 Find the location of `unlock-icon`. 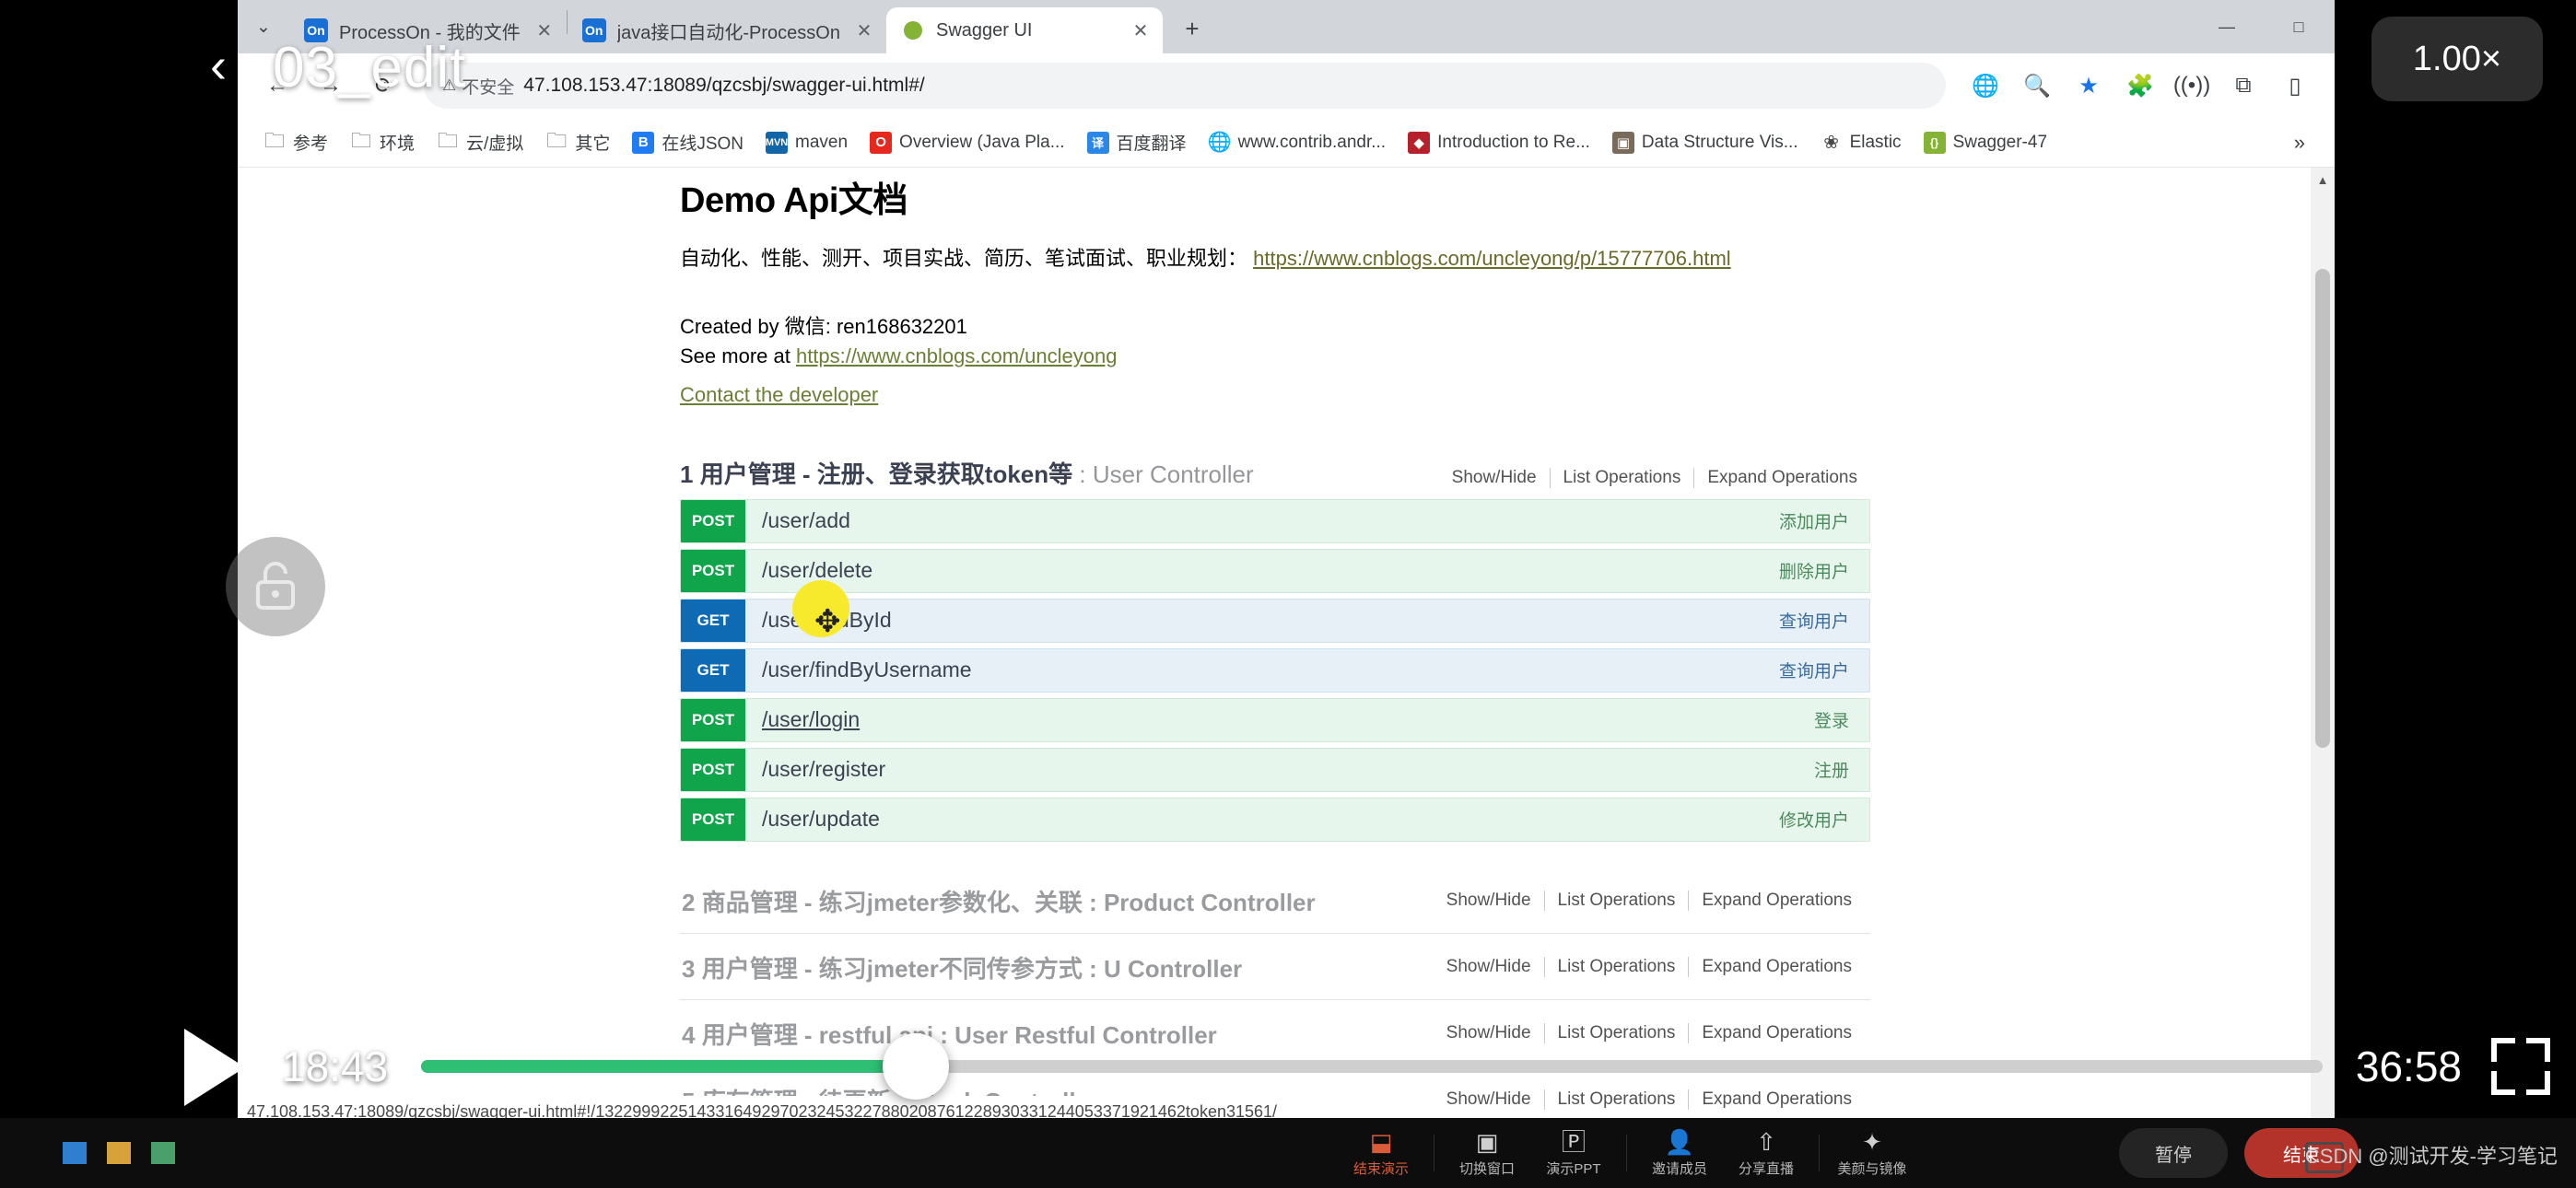

unlock-icon is located at coordinates (275, 586).